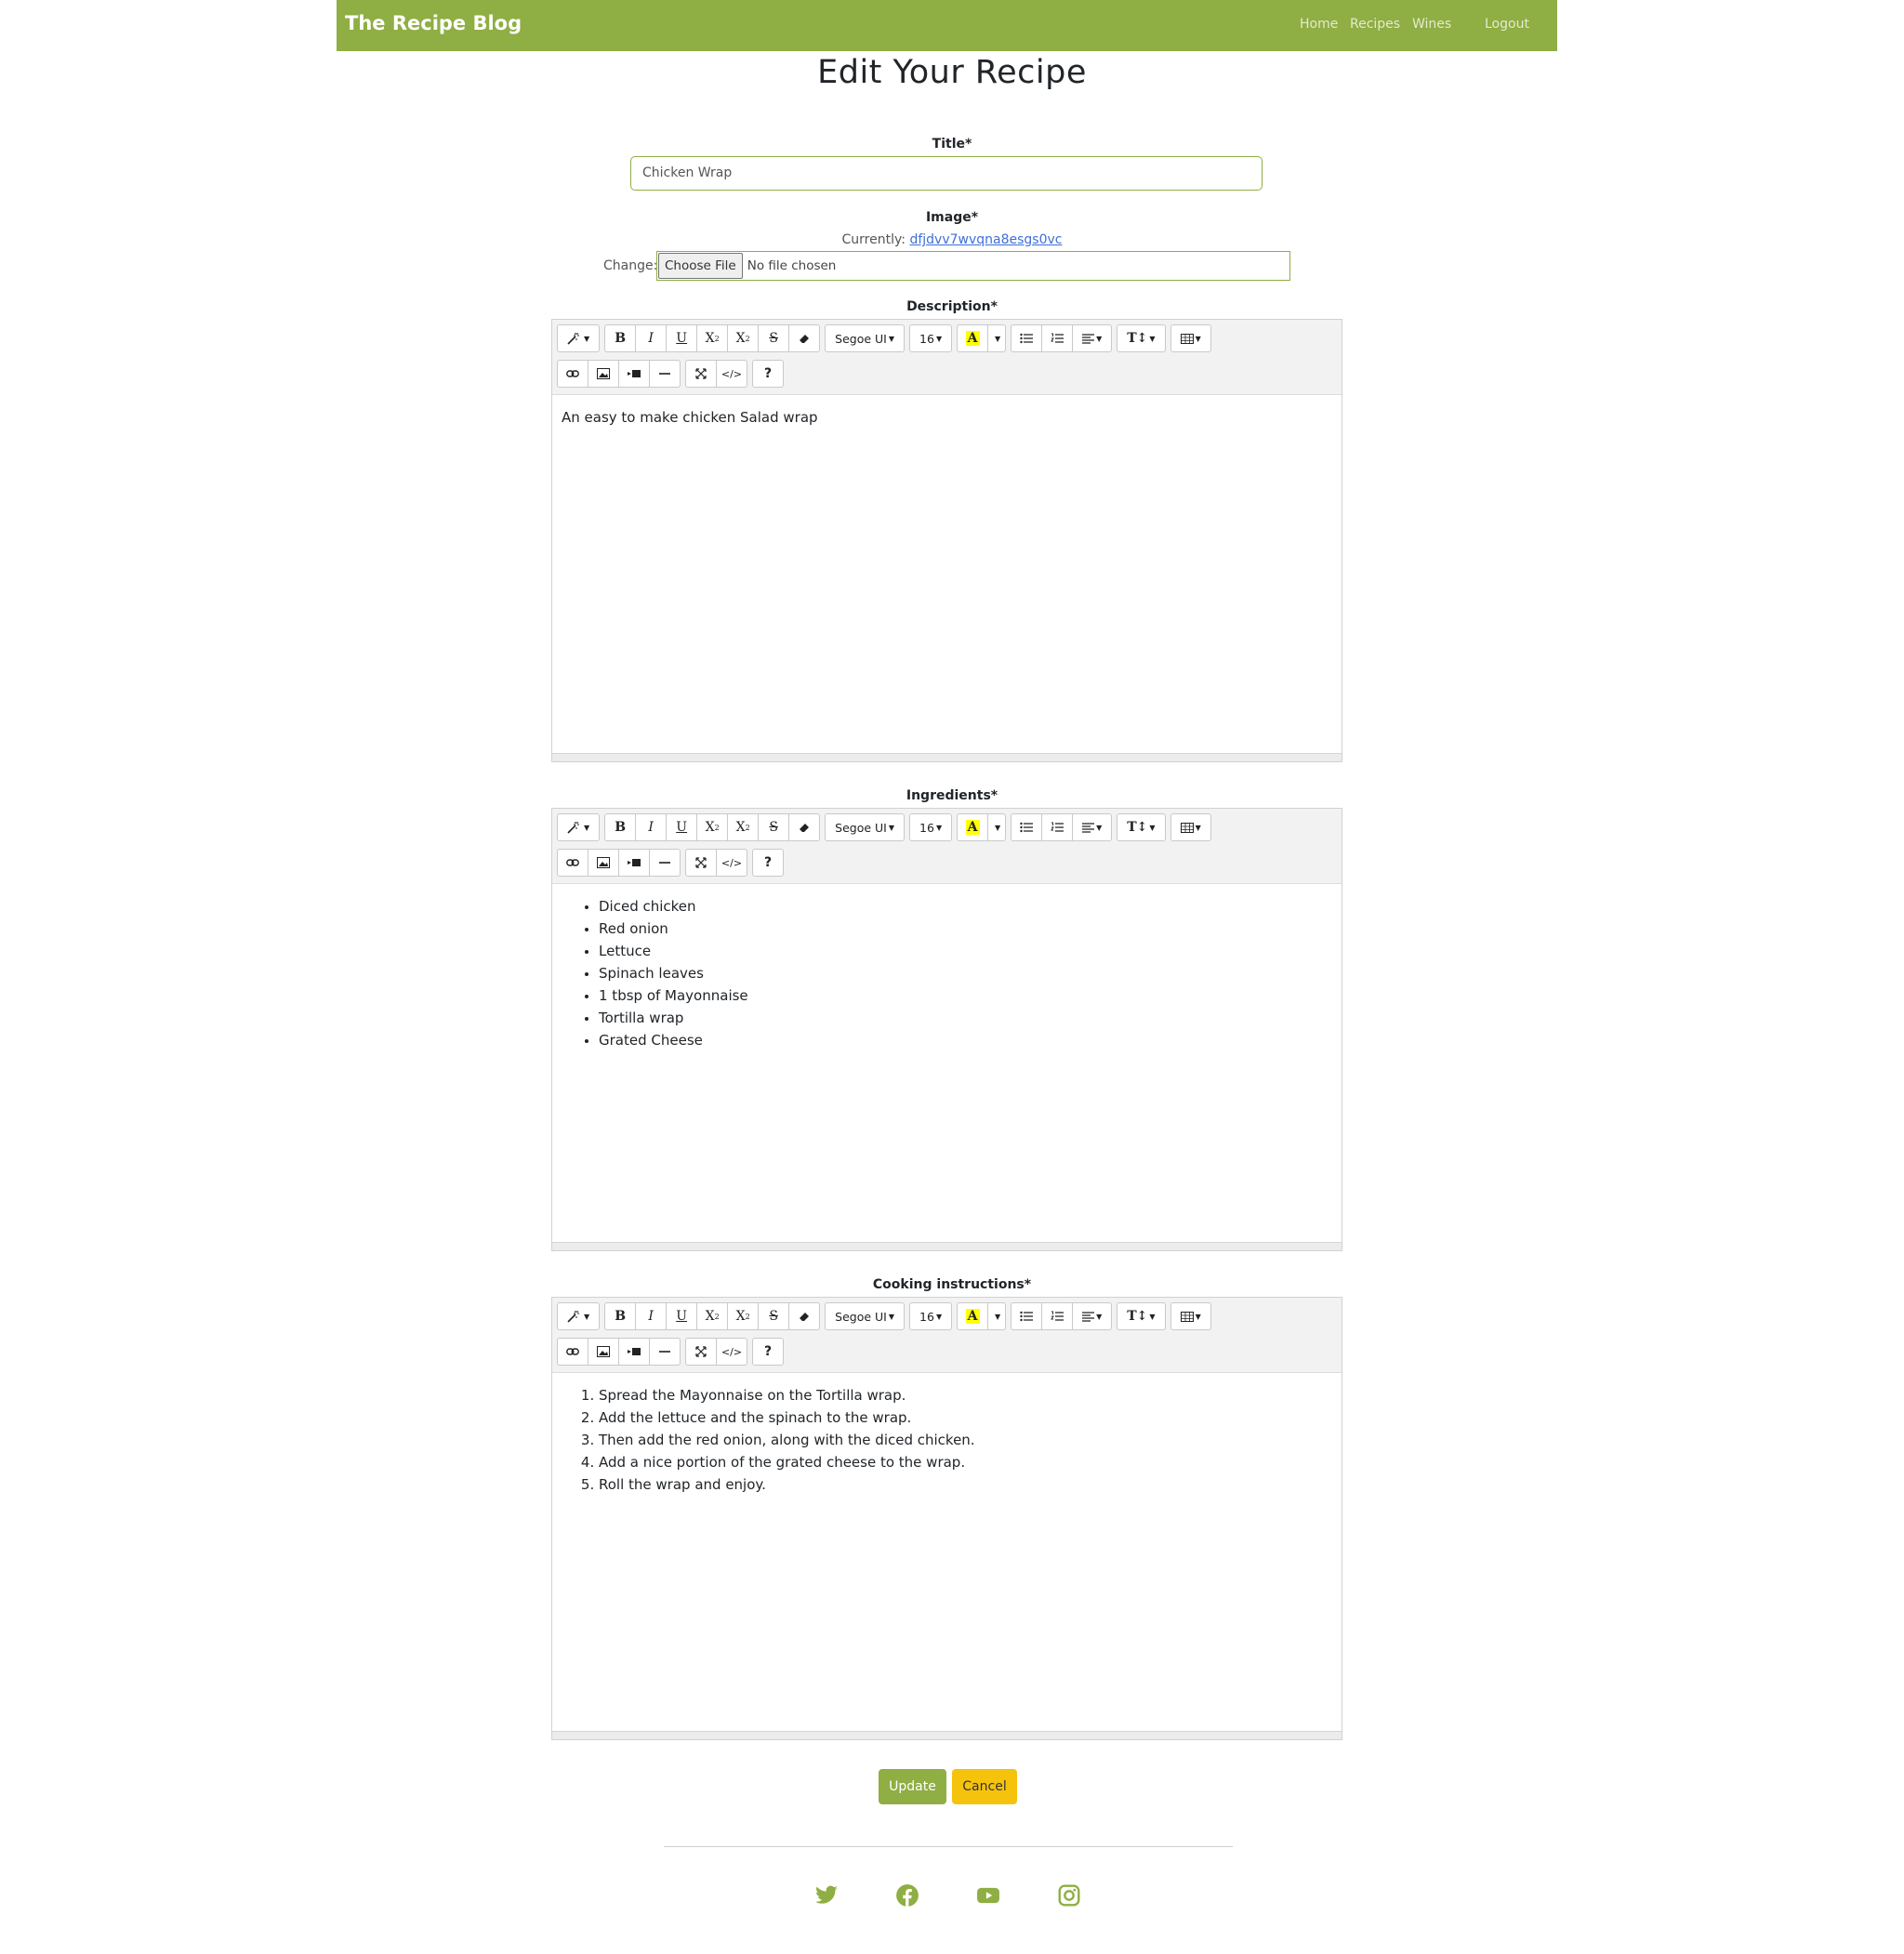  Describe the element at coordinates (985, 239) in the screenshot. I see `current-image-link: dfjdvv7wvqna8esgs0vc` at that location.